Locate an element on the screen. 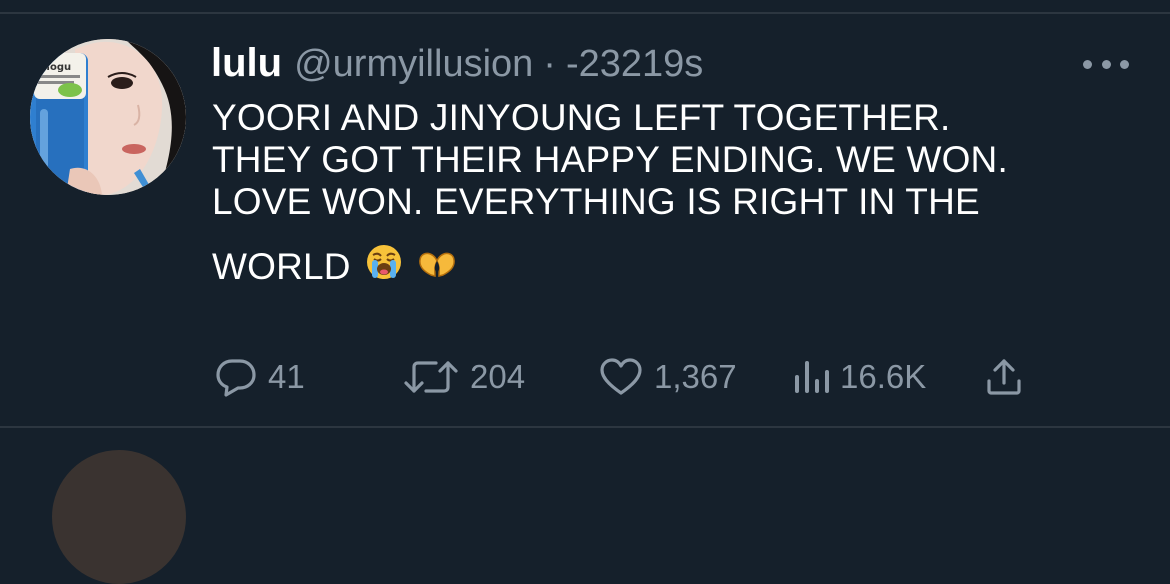  avatar: Mogu is located at coordinates (108, 117).